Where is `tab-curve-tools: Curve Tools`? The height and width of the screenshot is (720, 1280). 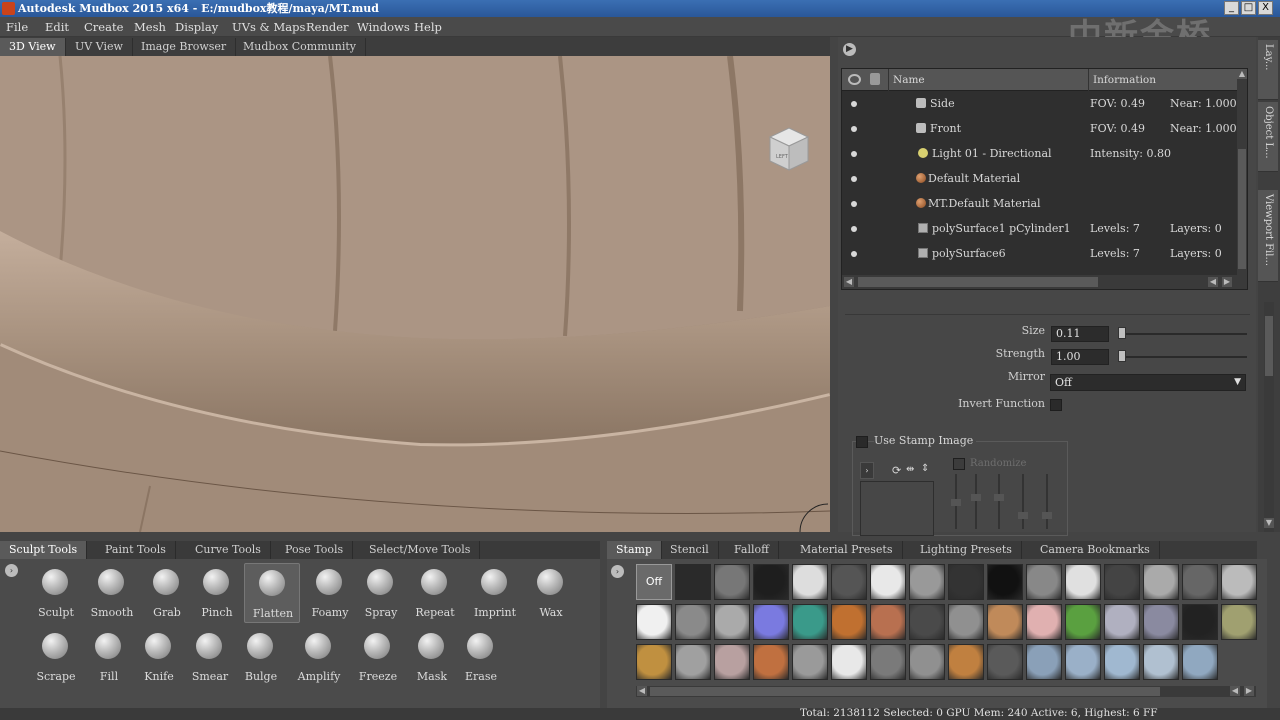 tab-curve-tools: Curve Tools is located at coordinates (228, 550).